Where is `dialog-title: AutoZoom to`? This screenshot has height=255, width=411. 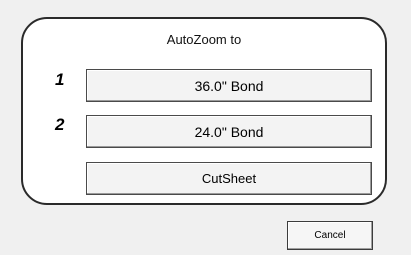
dialog-title: AutoZoom to is located at coordinates (204, 39).